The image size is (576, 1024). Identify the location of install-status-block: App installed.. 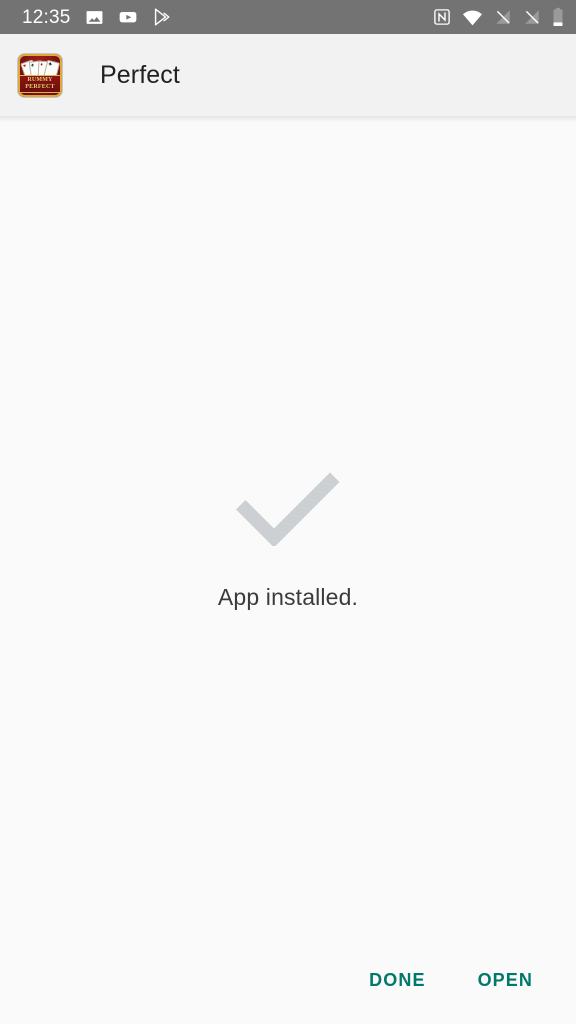
(288, 536).